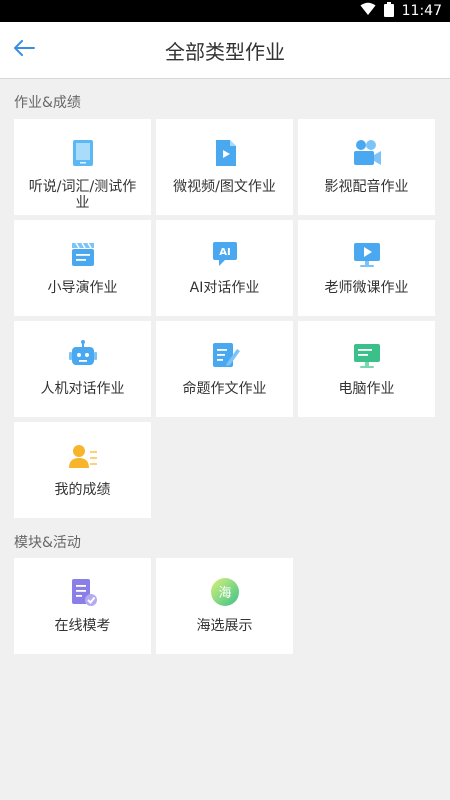 Image resolution: width=450 pixels, height=800 pixels. I want to click on audition-badge-icon: 海, so click(225, 592).